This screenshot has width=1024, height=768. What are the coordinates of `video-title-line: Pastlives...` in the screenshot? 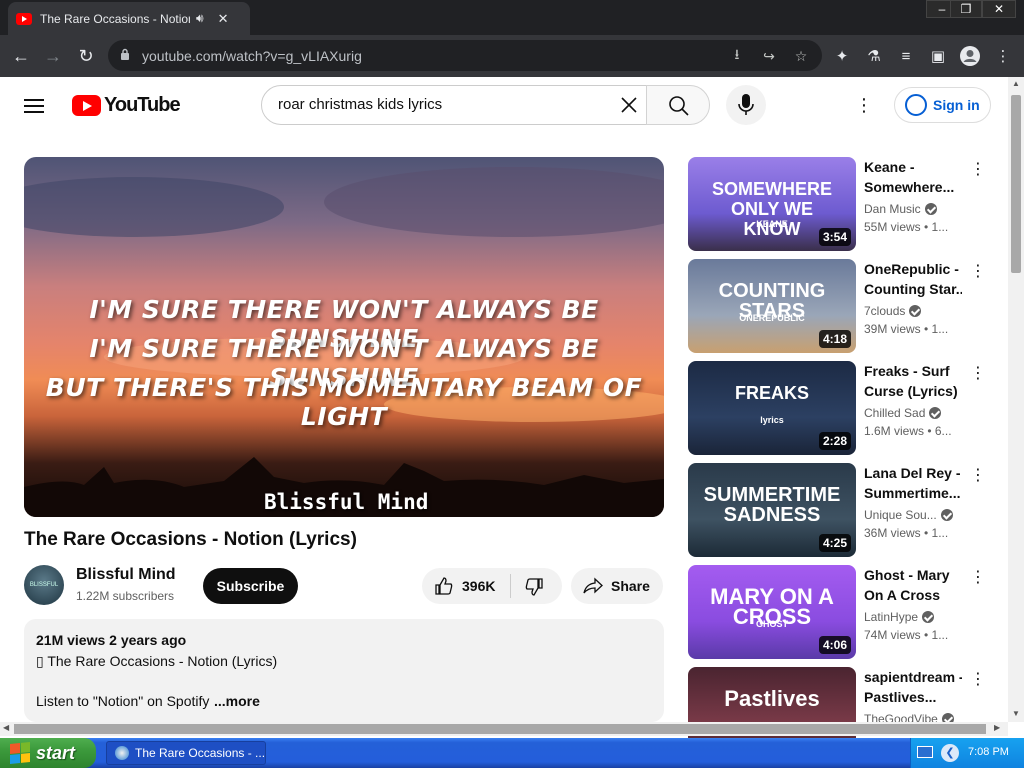 It's located at (913, 697).